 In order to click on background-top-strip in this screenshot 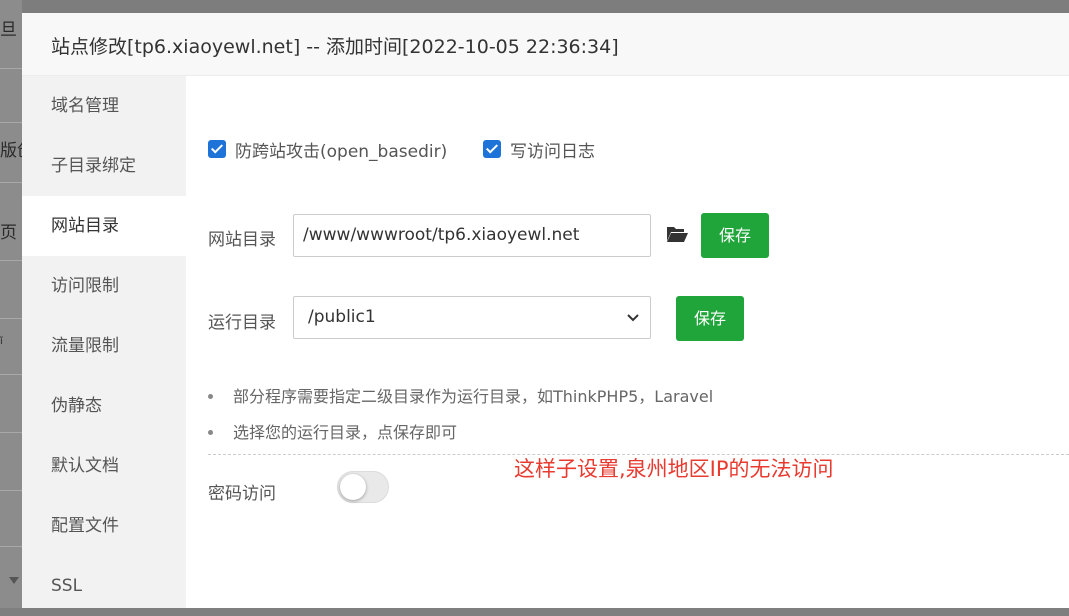, I will do `click(534, 6)`.